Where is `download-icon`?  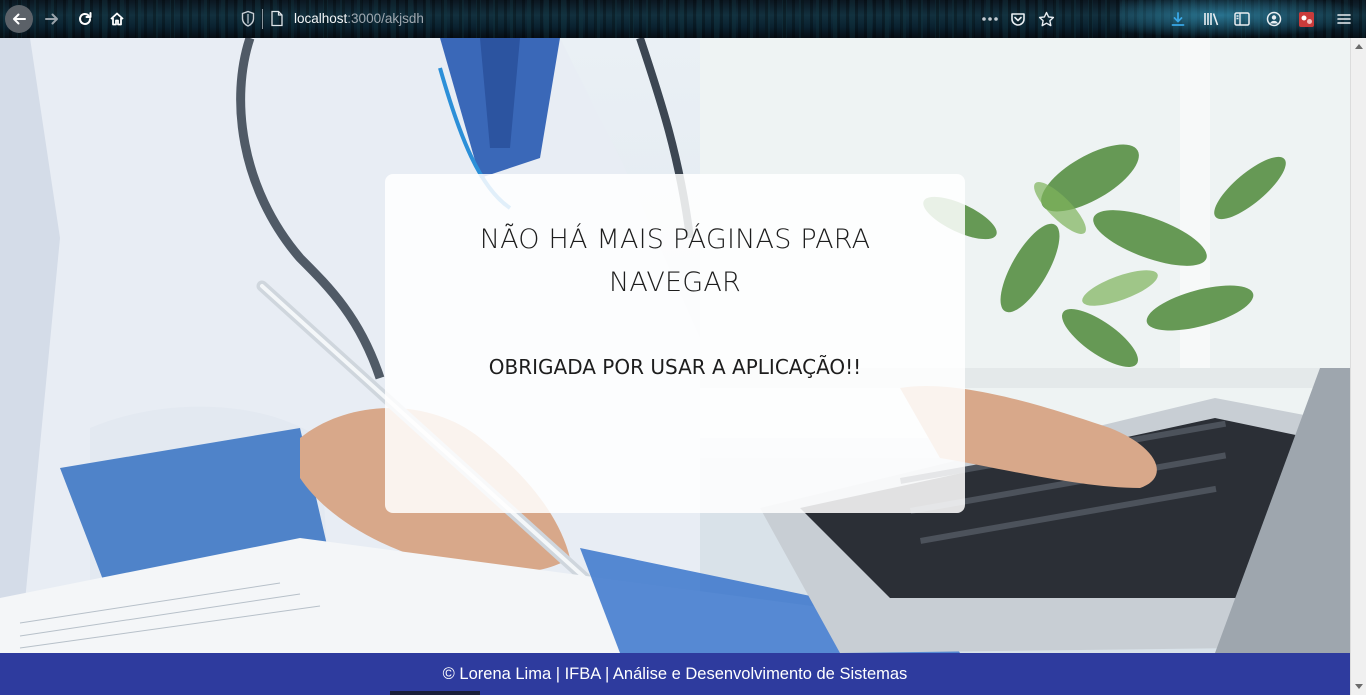
download-icon is located at coordinates (1178, 19).